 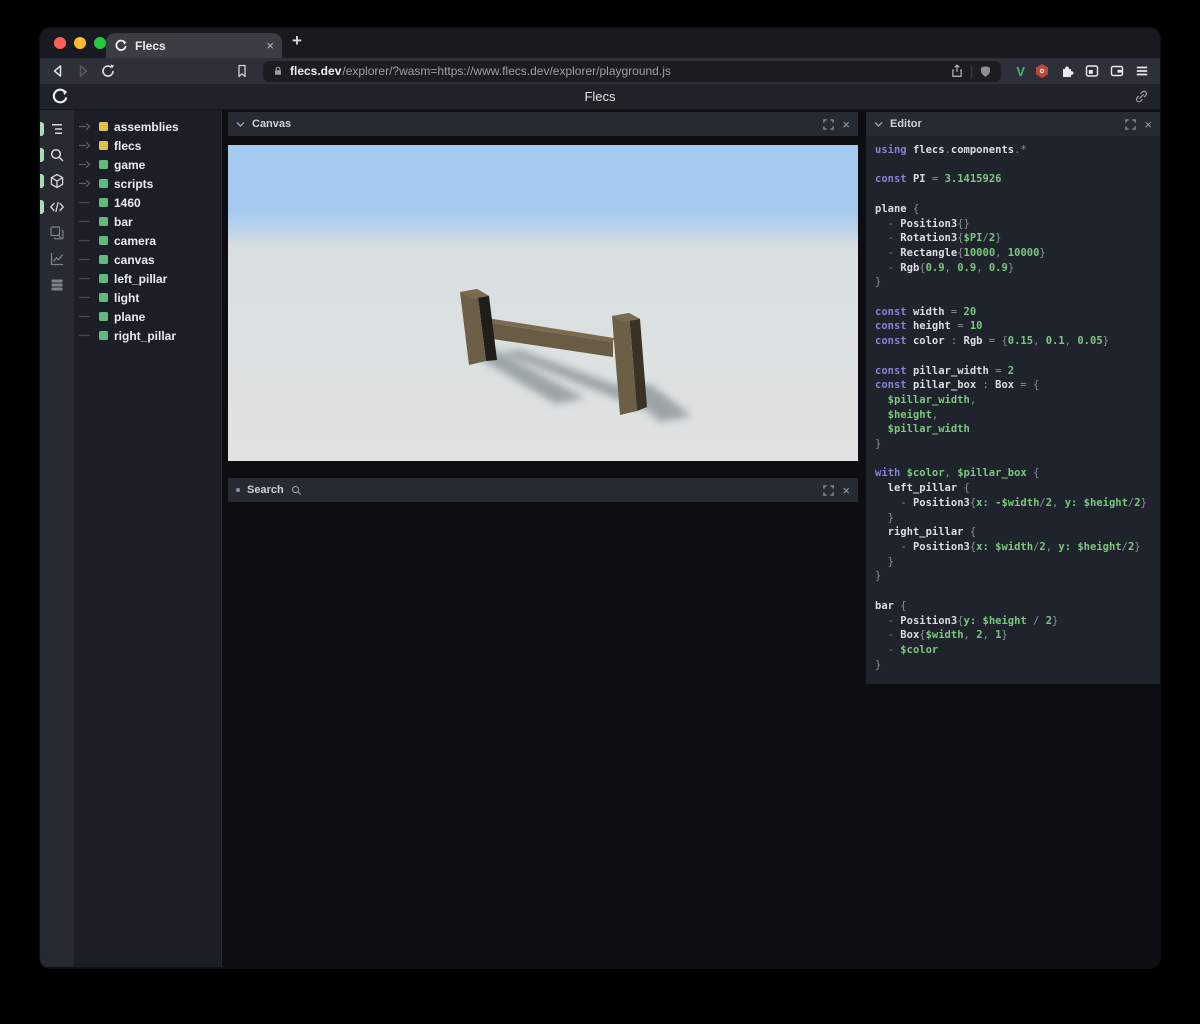 I want to click on close-window-button, so click(x=60, y=43).